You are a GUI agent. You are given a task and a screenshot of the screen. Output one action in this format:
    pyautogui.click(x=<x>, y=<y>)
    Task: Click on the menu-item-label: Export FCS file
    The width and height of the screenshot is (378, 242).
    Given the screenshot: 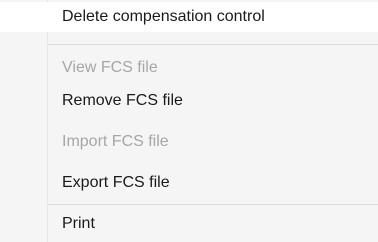 What is the action you would take?
    pyautogui.click(x=116, y=182)
    